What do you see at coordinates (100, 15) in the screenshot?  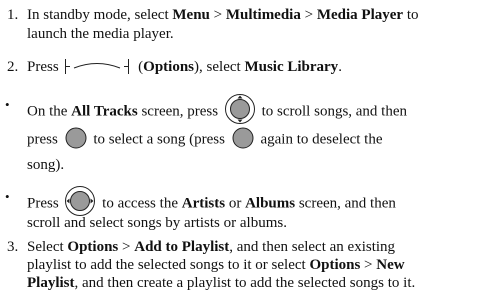 I see `step-text: In standby mode, select` at bounding box center [100, 15].